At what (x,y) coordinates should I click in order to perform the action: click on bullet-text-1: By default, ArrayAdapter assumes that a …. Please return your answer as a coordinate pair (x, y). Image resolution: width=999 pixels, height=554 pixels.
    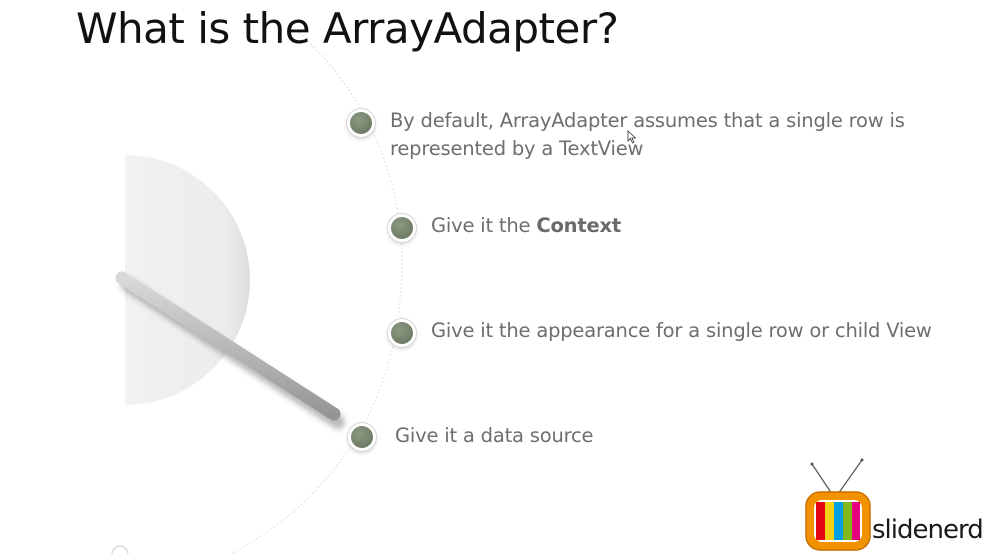
    Looking at the image, I should click on (650, 135).